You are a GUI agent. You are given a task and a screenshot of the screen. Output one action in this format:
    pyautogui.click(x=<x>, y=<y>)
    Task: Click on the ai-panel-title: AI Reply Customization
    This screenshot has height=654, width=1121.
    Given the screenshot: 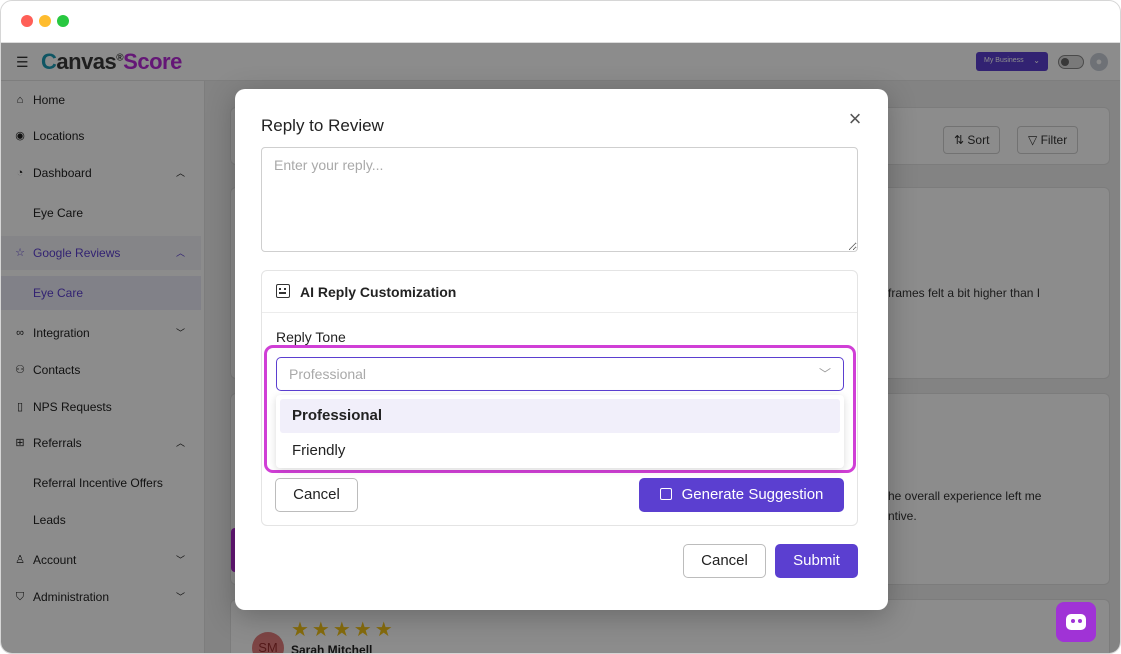 What is the action you would take?
    pyautogui.click(x=378, y=292)
    